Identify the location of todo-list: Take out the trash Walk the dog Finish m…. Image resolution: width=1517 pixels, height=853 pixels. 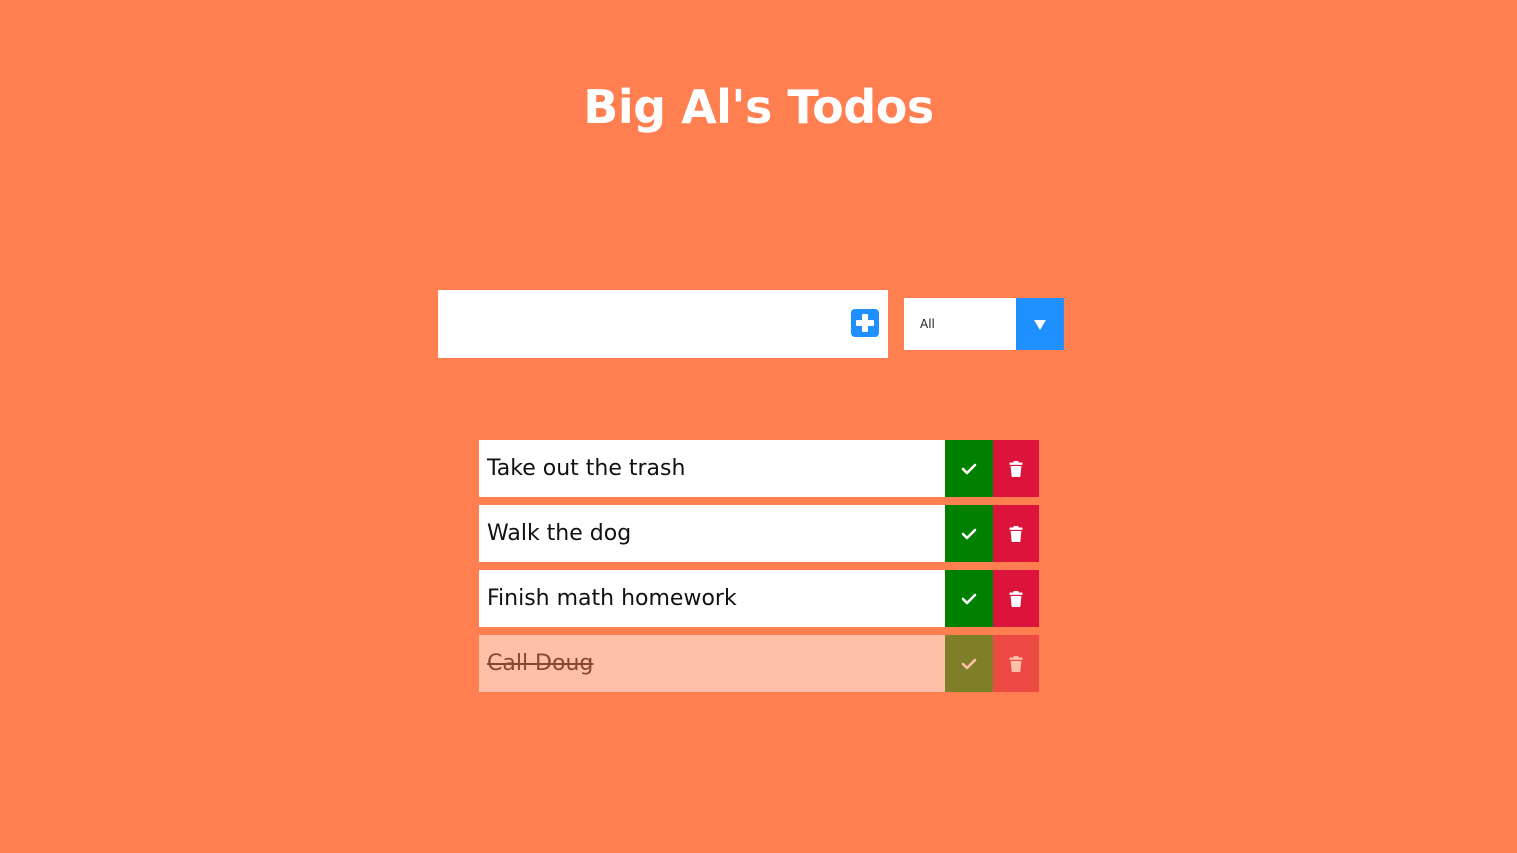
(759, 570).